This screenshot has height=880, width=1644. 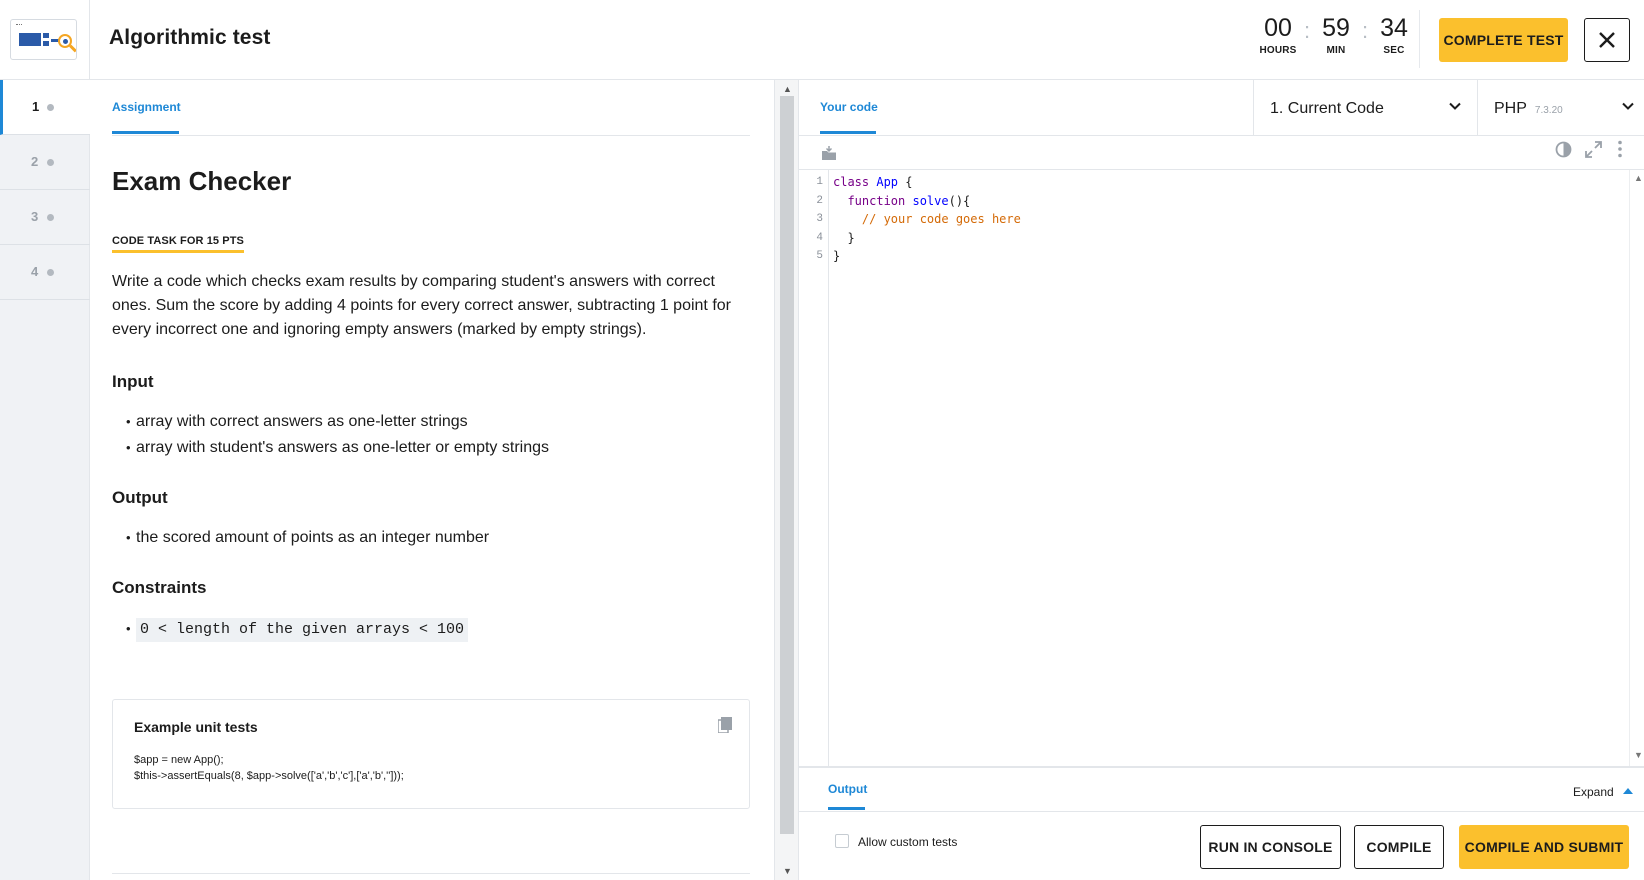 What do you see at coordinates (45, 217) in the screenshot?
I see `question-item-3: 3` at bounding box center [45, 217].